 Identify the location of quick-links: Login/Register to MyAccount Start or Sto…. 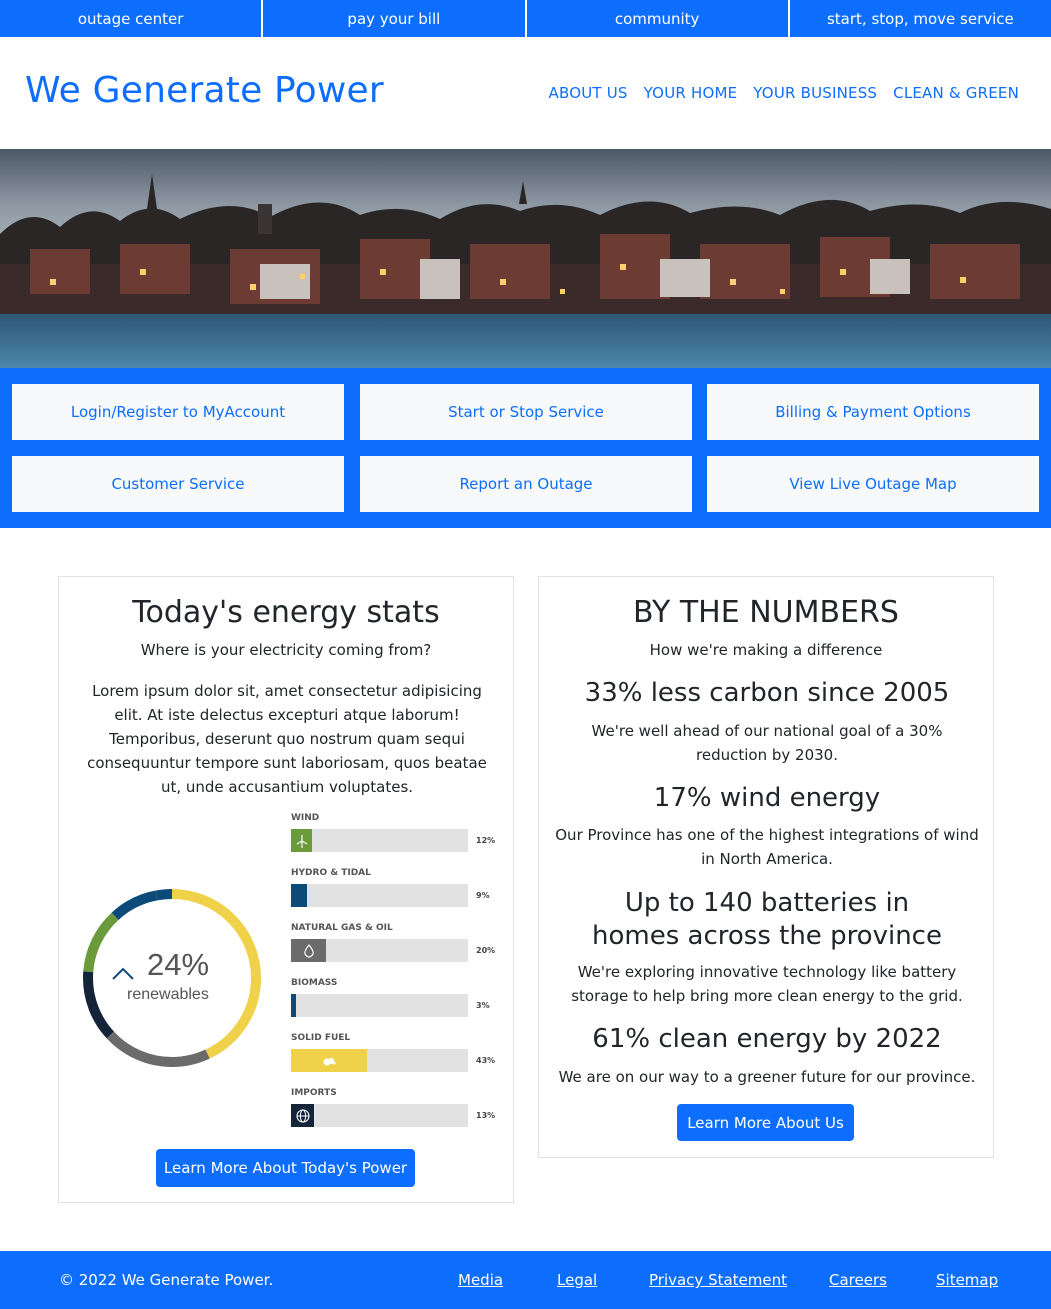
(525, 448).